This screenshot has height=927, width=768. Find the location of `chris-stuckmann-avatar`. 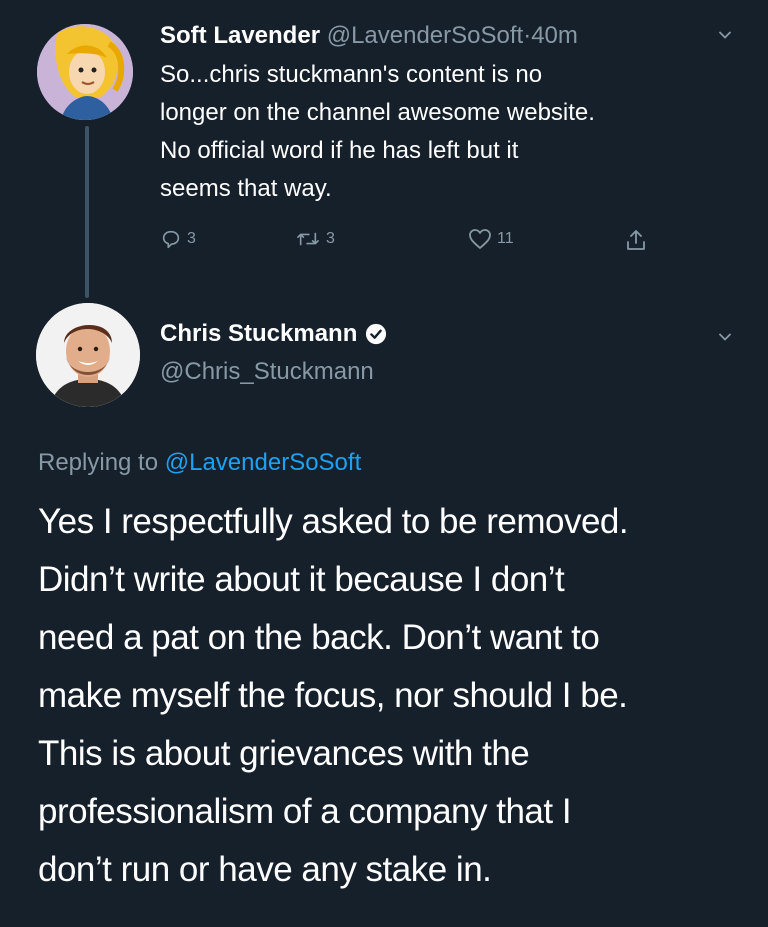

chris-stuckmann-avatar is located at coordinates (88, 355).